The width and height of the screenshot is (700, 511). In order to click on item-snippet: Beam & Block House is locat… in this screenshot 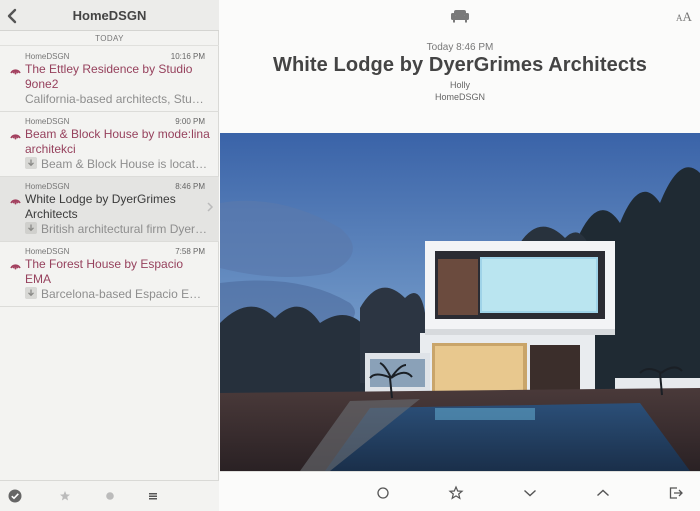, I will do `click(124, 164)`.